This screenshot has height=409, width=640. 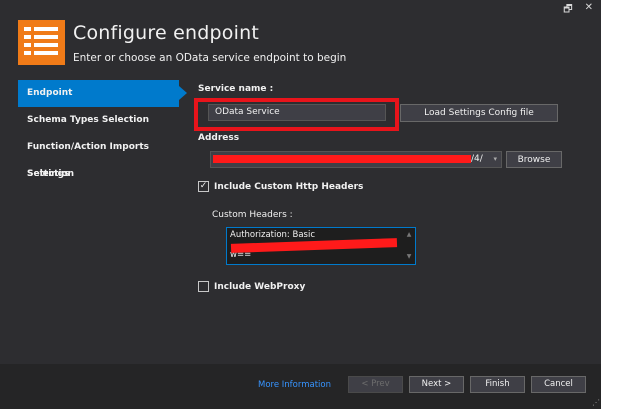 What do you see at coordinates (296, 114) in the screenshot?
I see `highlight-box` at bounding box center [296, 114].